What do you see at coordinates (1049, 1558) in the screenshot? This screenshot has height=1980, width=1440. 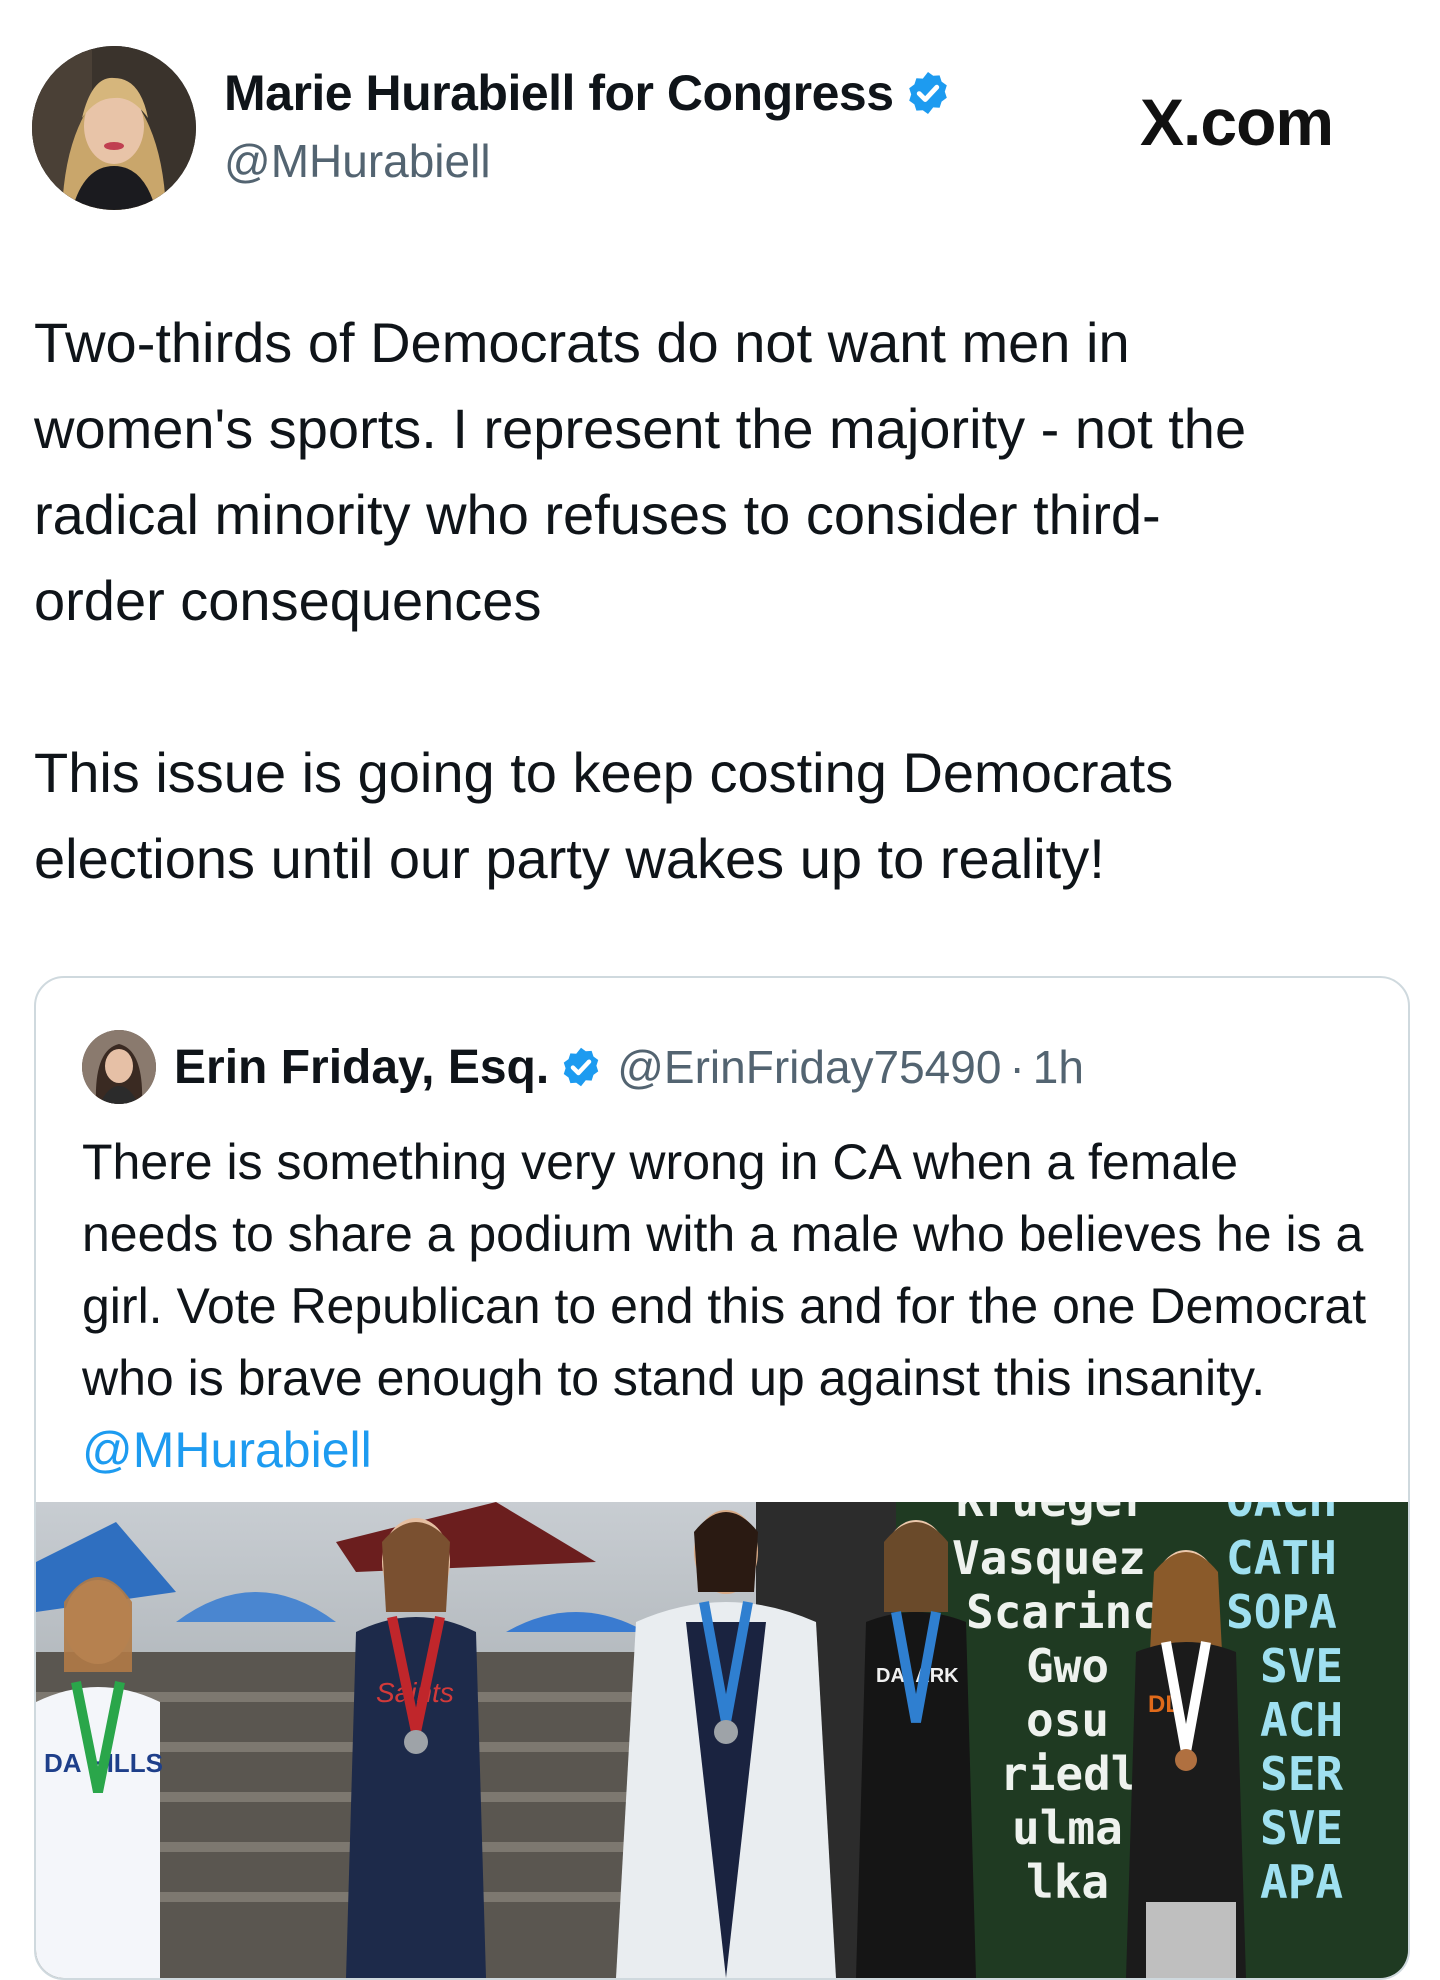 I see `board-name-2: Vasquez` at bounding box center [1049, 1558].